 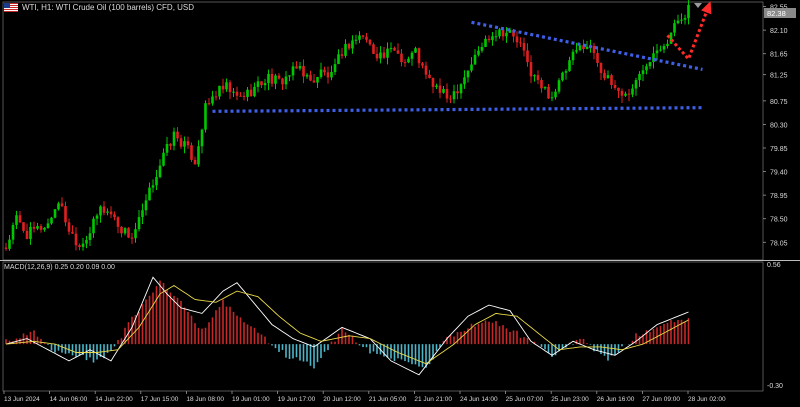 What do you see at coordinates (479, 399) in the screenshot?
I see `time-tick-label: 24 Jun 14:00` at bounding box center [479, 399].